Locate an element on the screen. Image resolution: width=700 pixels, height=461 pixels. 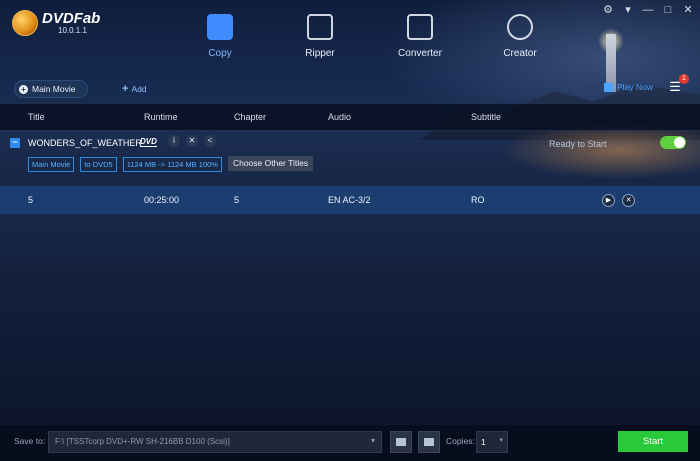
cell-title: 5 is located at coordinates (31, 200).